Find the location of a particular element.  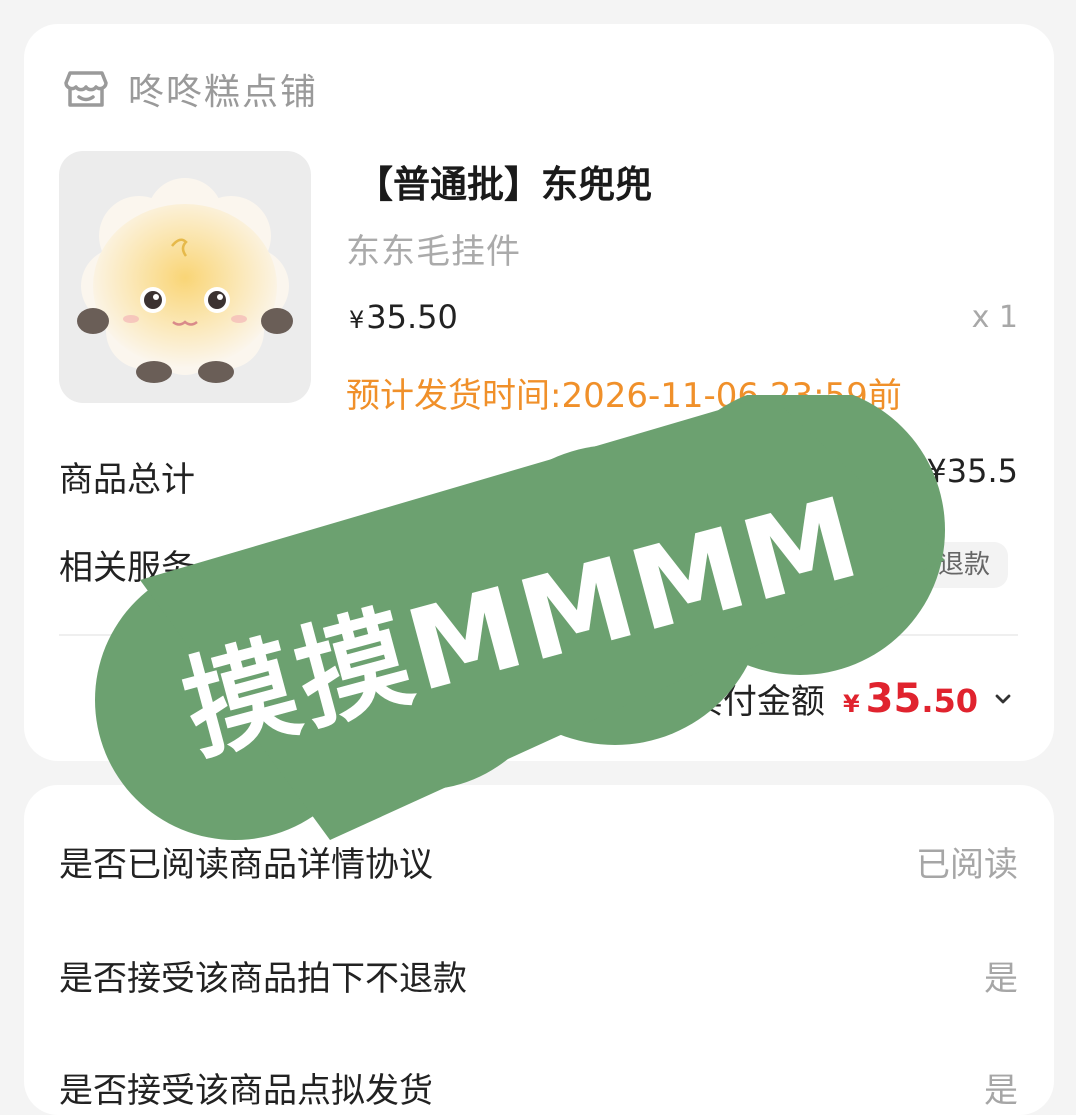

paid-amount-decimal: .50 is located at coordinates (949, 700).